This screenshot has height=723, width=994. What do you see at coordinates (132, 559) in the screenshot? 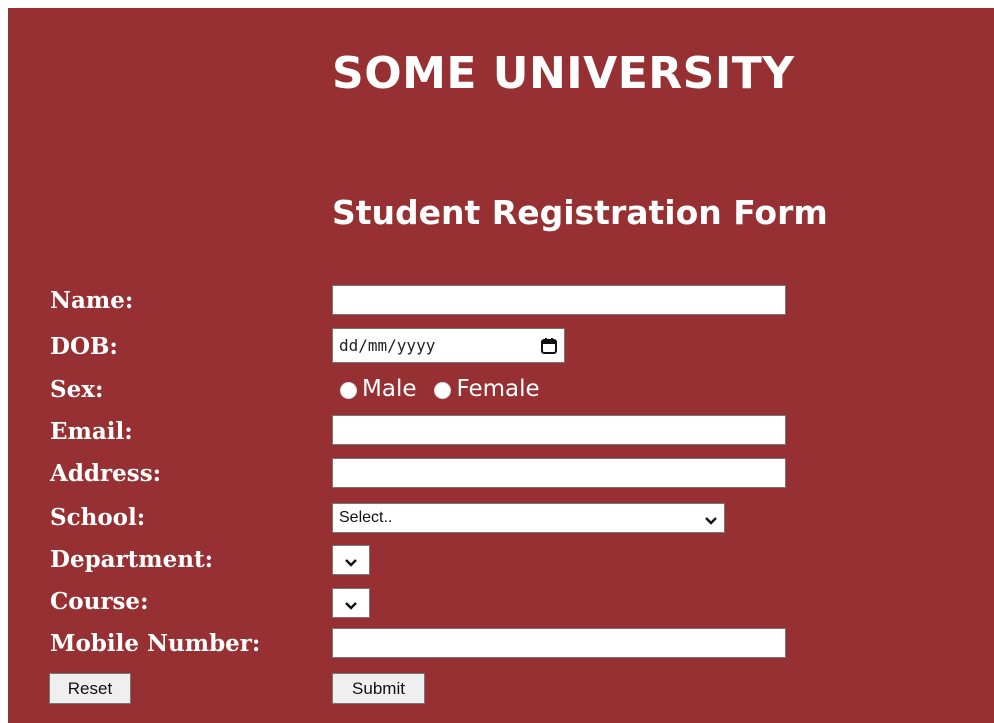
I see `department-label: Department:` at bounding box center [132, 559].